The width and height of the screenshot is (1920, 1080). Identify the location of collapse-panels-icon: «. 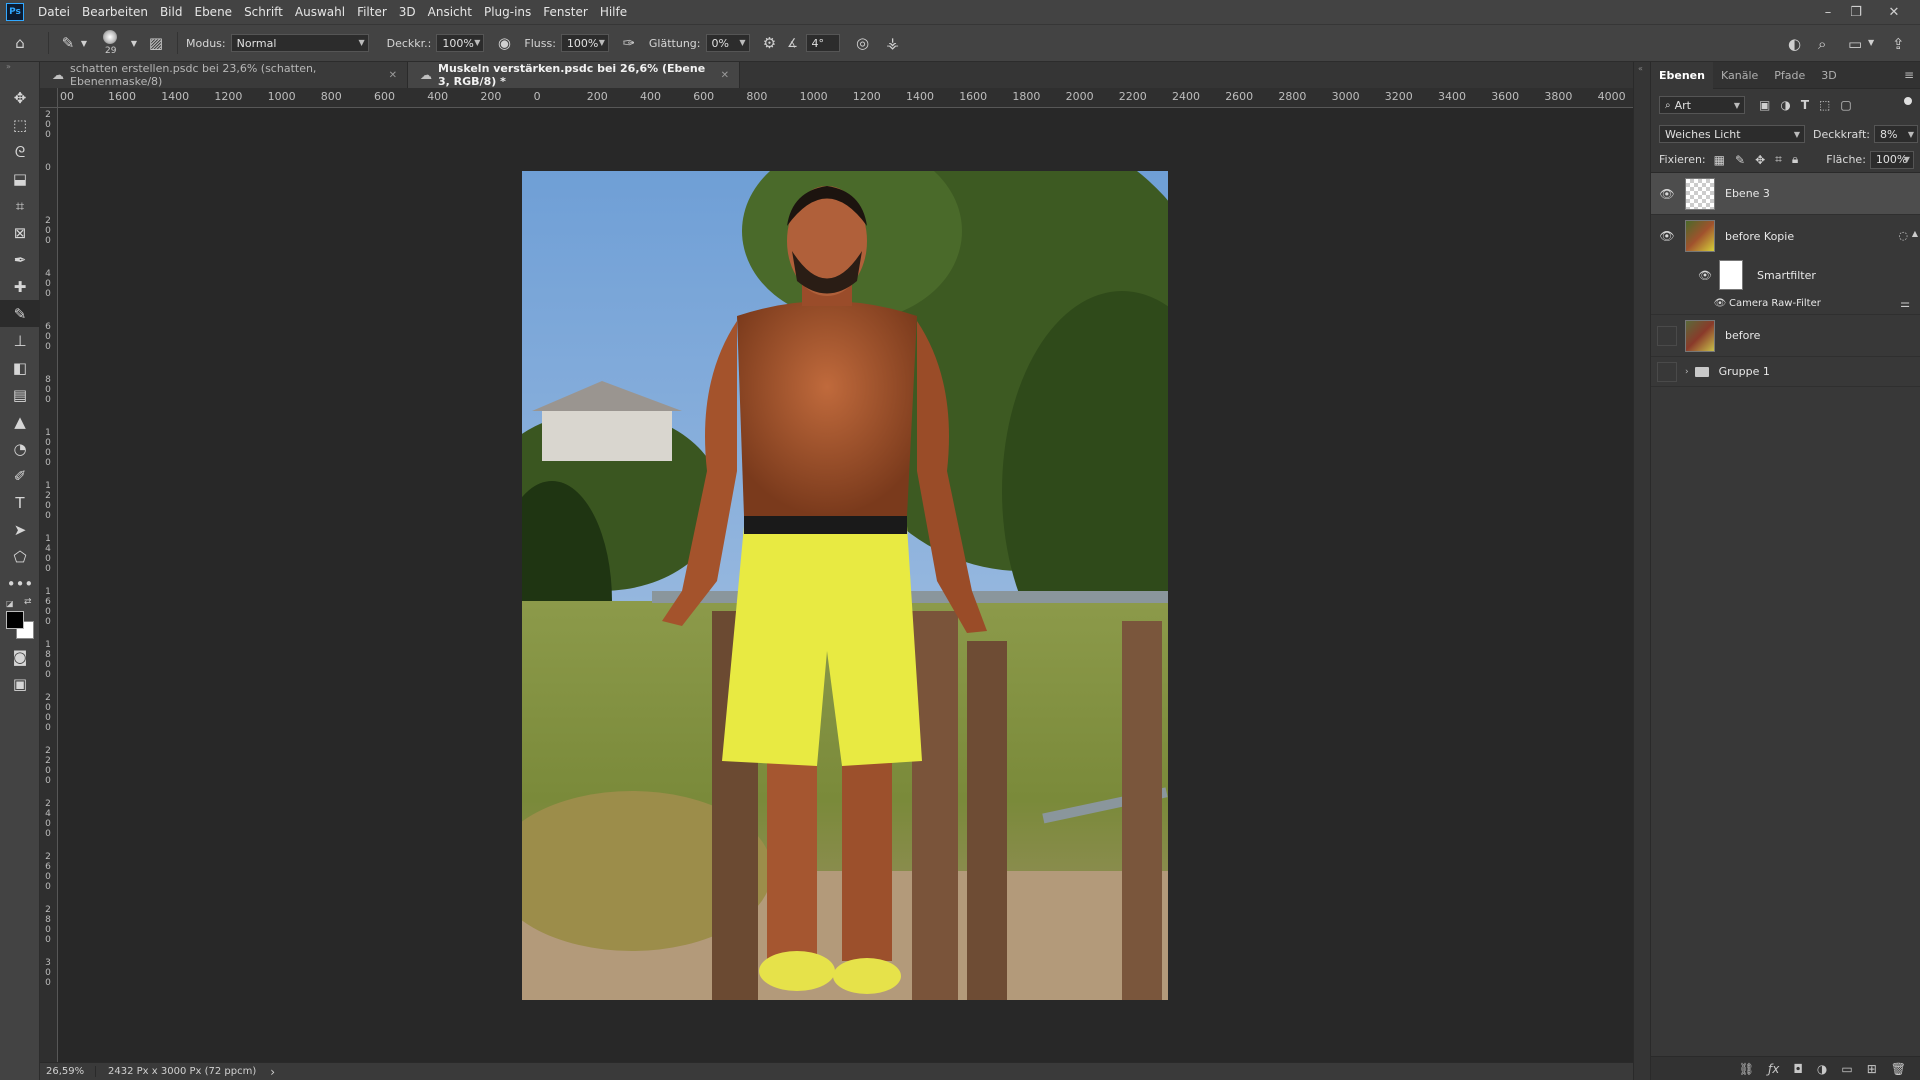
(1642, 67).